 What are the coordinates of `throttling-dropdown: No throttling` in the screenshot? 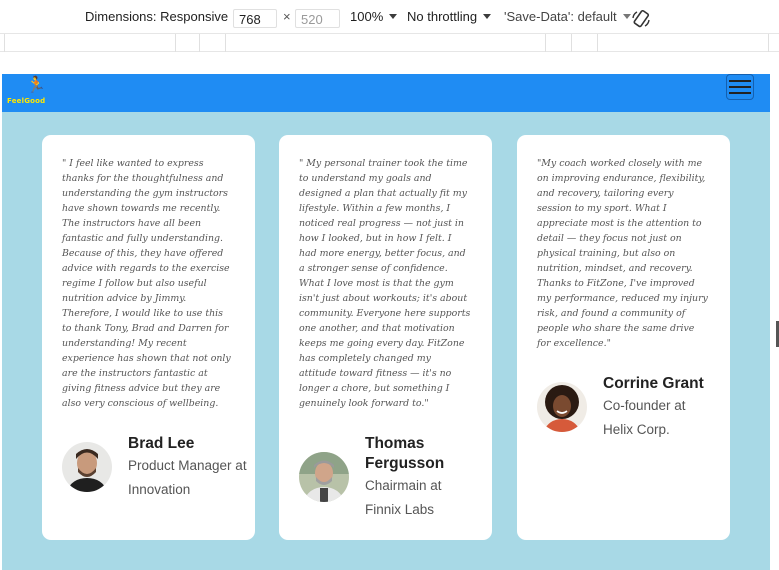 It's located at (449, 16).